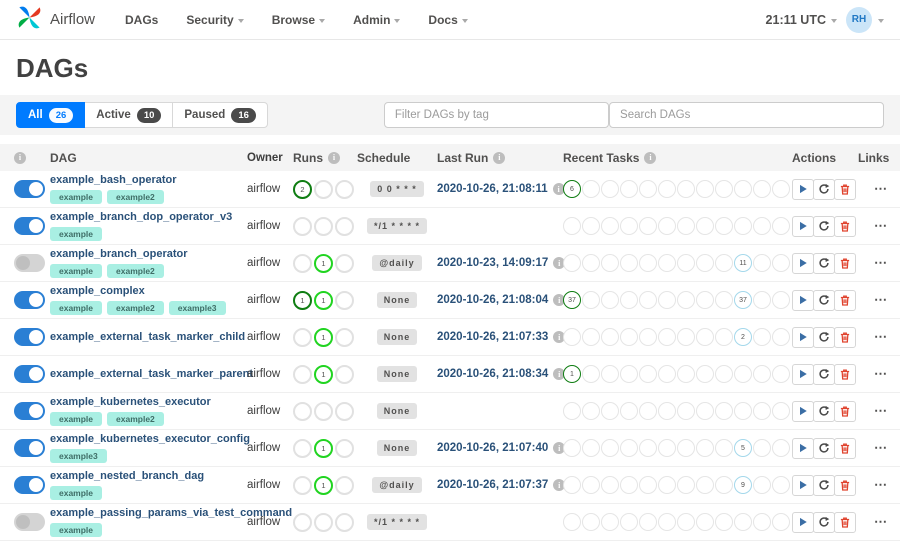  Describe the element at coordinates (308, 158) in the screenshot. I see `column-header-runs: Runs` at that location.